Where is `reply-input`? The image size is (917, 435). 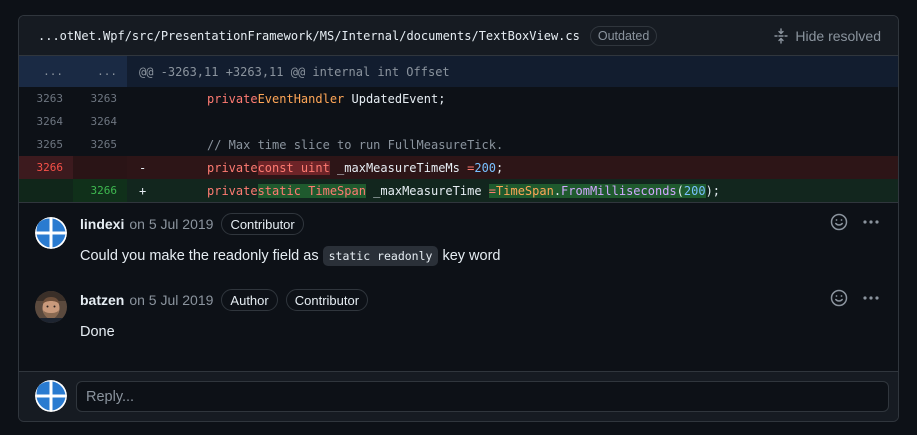
reply-input is located at coordinates (482, 396).